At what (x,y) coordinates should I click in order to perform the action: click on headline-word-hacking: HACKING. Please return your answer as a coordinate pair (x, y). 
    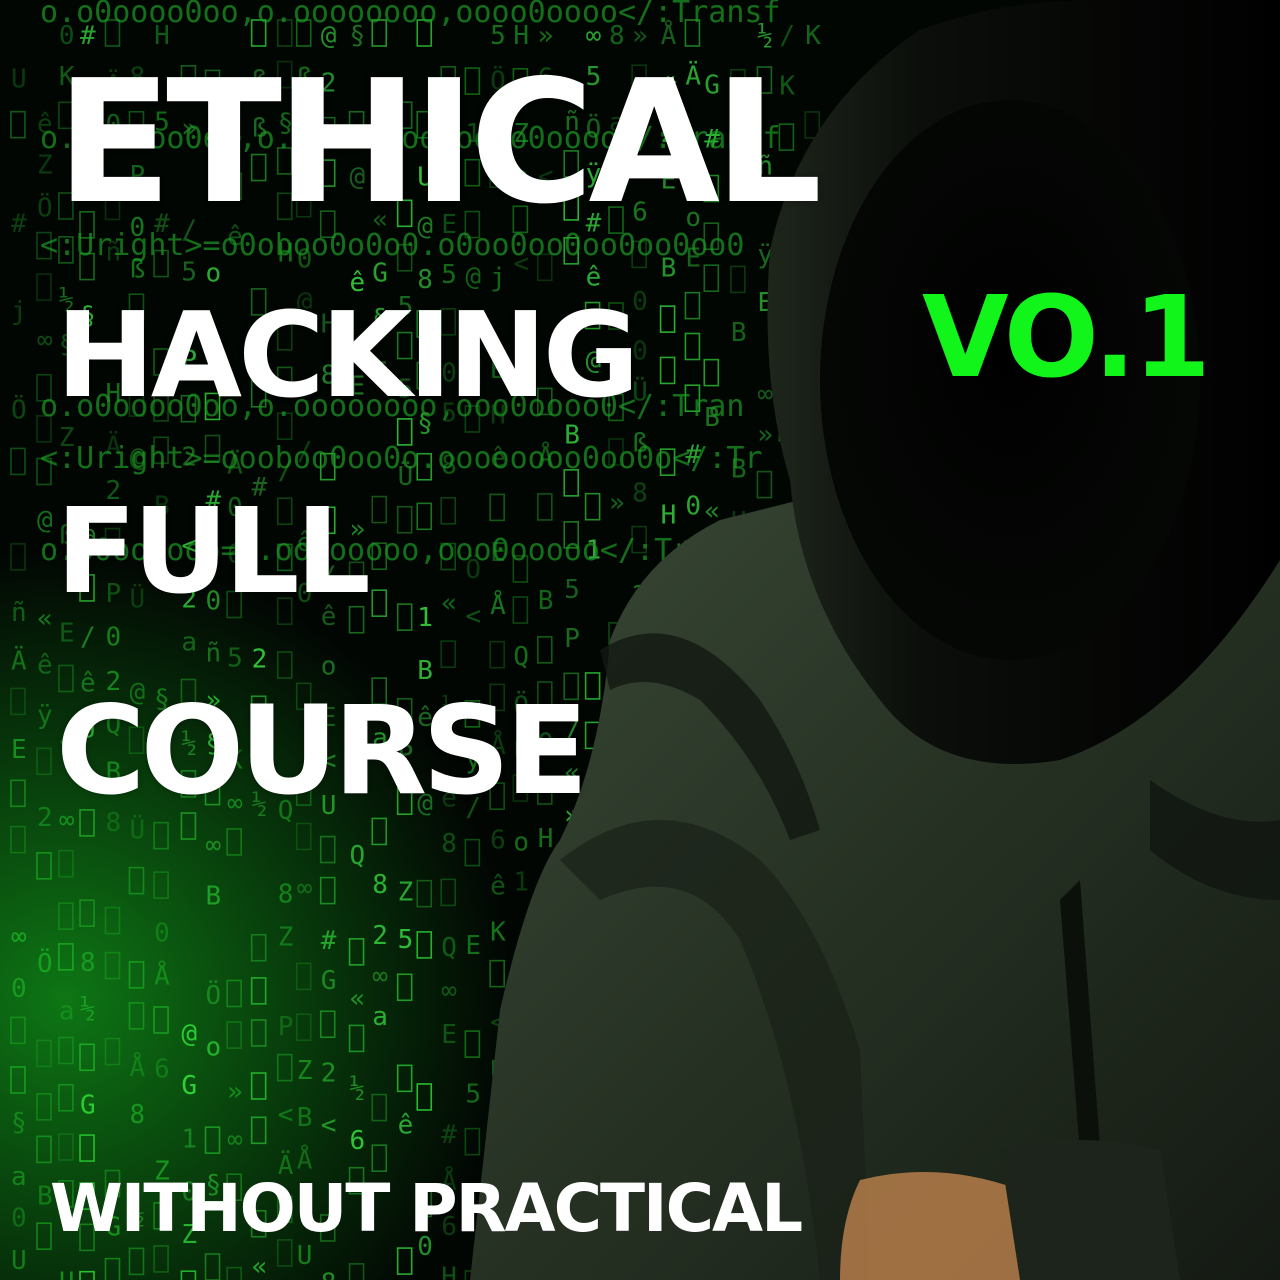
    Looking at the image, I should click on (348, 355).